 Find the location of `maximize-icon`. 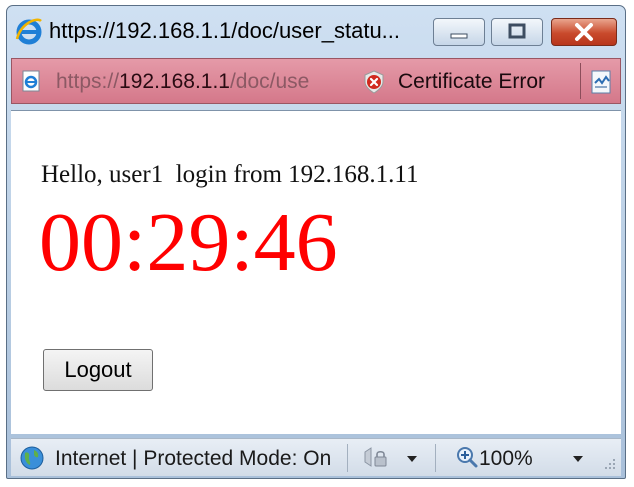

maximize-icon is located at coordinates (517, 31).